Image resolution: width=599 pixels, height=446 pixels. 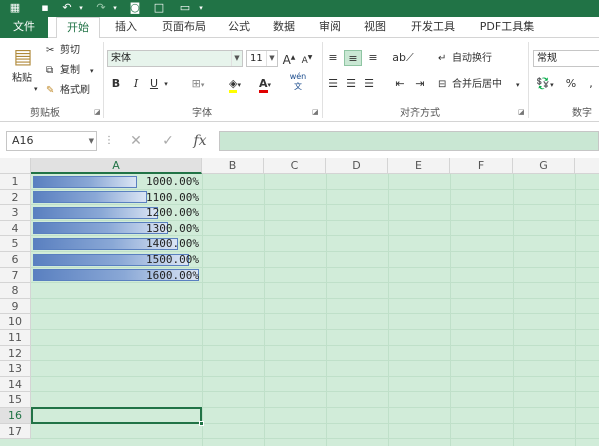 I want to click on align-center-icon: ☰, so click(x=351, y=84).